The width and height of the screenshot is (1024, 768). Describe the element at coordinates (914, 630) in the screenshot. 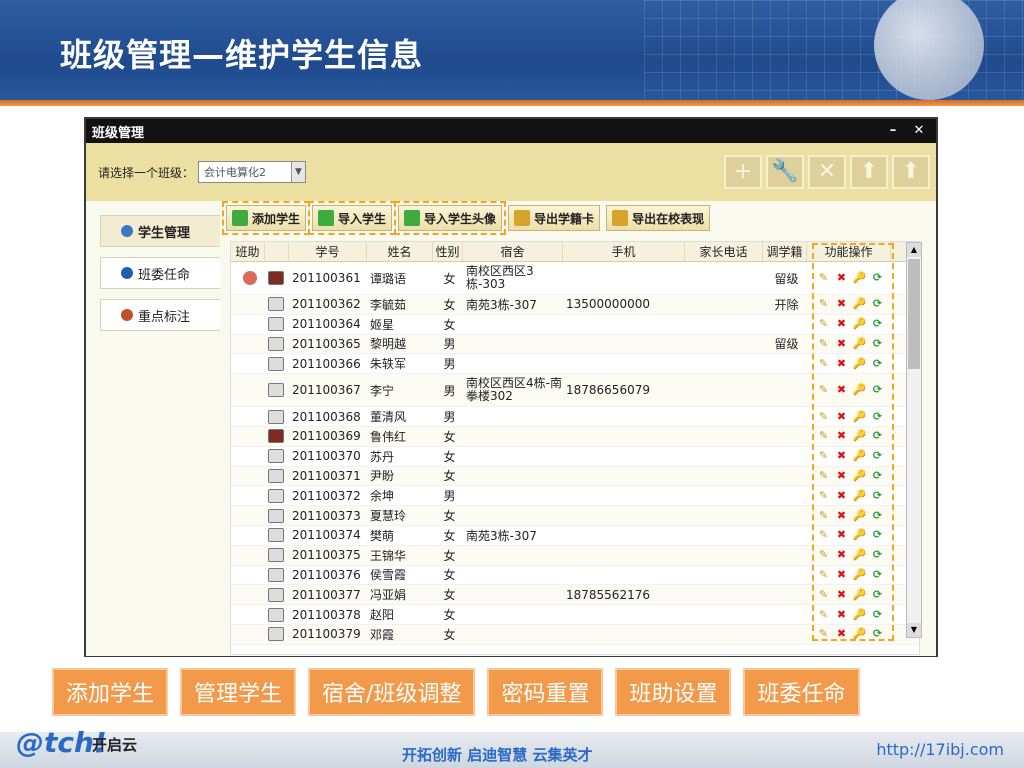

I see `scroll-down-icon: ▼` at that location.